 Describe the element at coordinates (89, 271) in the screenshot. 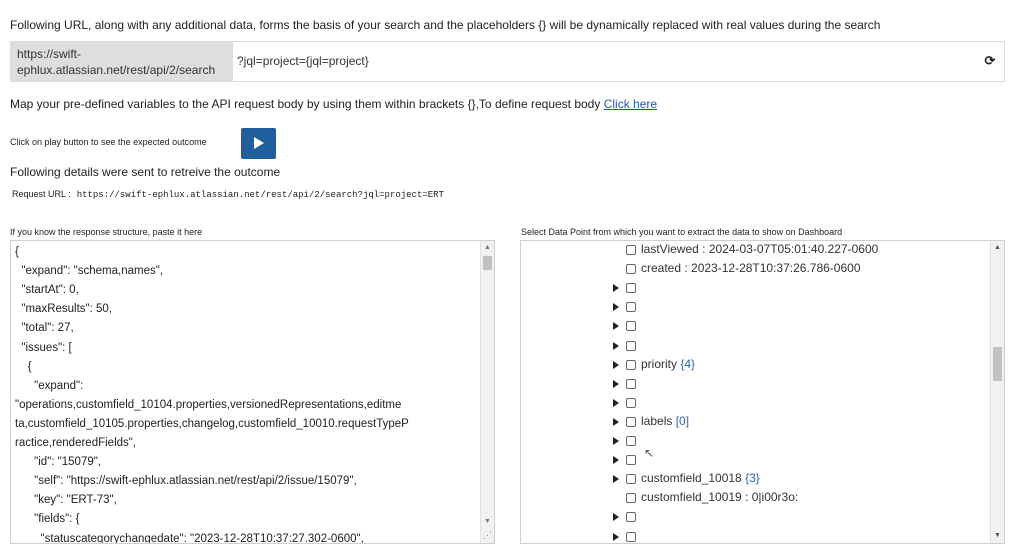

I see `code-line: "expand": "schema,names",` at that location.